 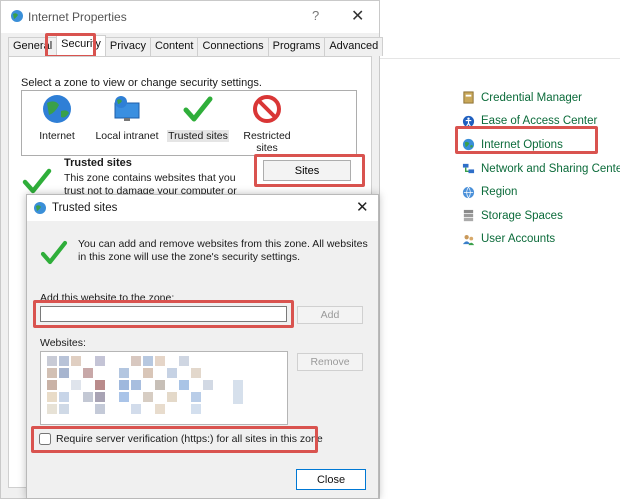 I want to click on storage-spaces-icon, so click(x=468, y=216).